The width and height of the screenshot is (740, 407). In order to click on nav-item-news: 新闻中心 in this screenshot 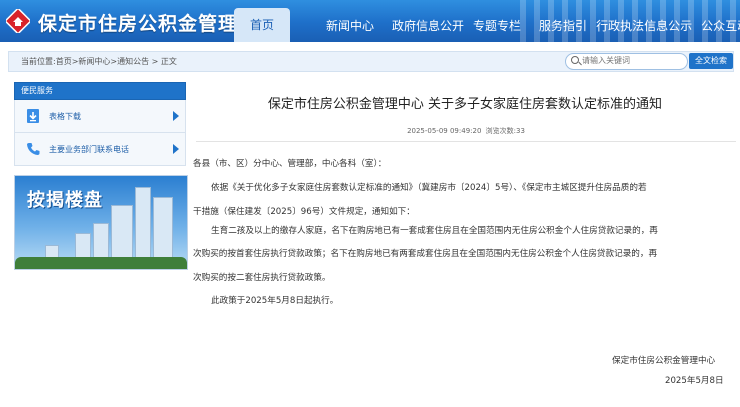, I will do `click(350, 25)`.